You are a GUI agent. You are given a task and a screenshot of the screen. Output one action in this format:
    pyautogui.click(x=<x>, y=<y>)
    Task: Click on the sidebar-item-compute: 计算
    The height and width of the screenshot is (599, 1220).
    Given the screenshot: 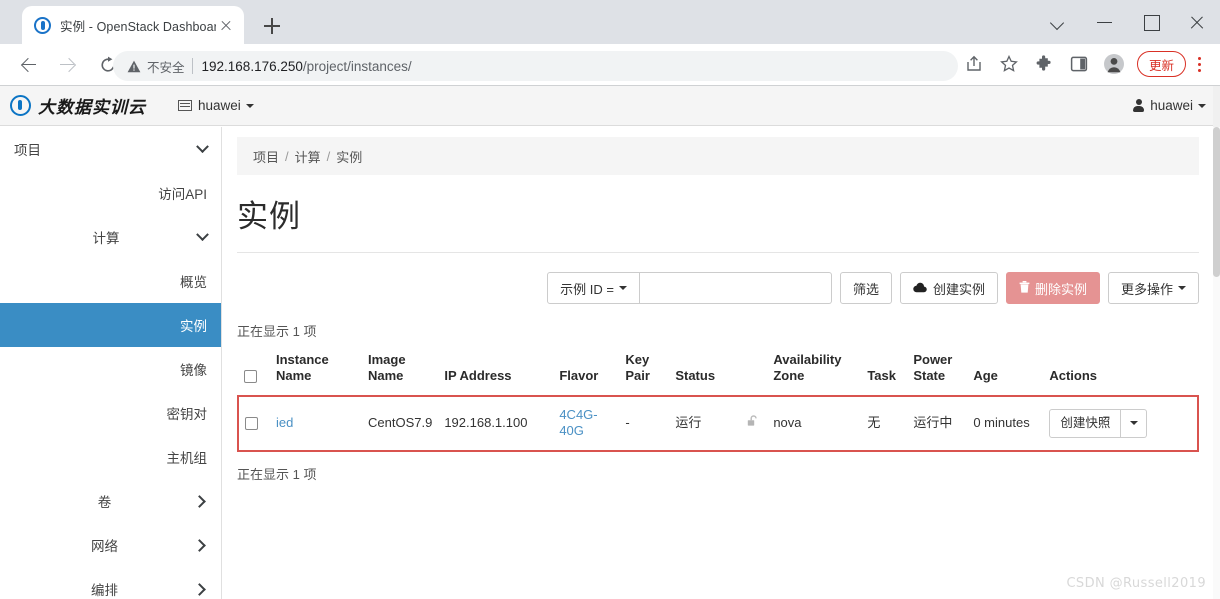 What is the action you would take?
    pyautogui.click(x=110, y=237)
    